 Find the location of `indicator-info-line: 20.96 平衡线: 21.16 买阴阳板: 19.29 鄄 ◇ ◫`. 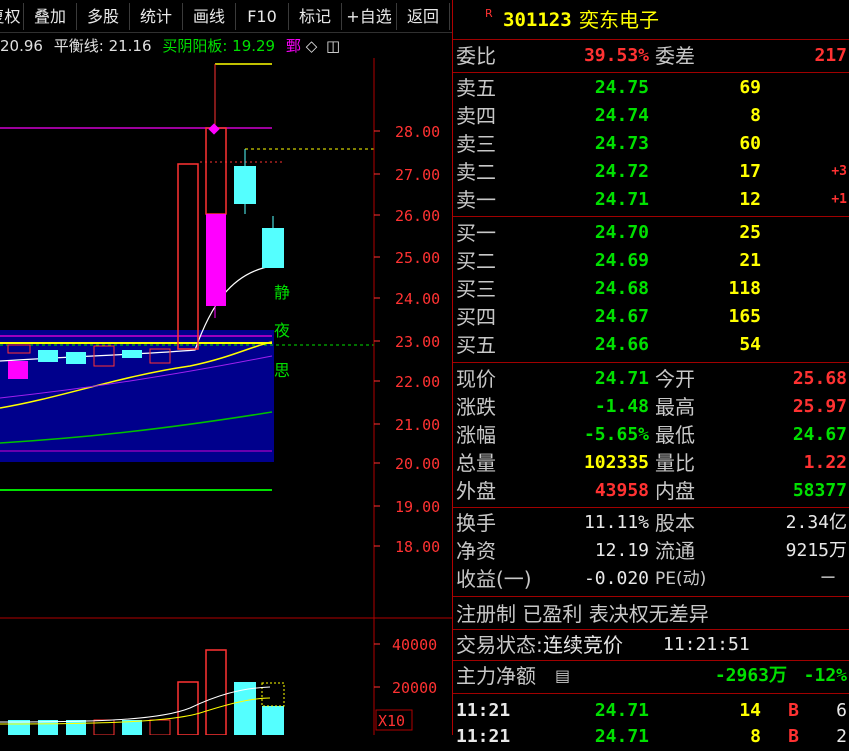

indicator-info-line: 20.96 平衡线: 21.16 买阴阳板: 19.29 鄄 ◇ ◫ is located at coordinates (170, 46).